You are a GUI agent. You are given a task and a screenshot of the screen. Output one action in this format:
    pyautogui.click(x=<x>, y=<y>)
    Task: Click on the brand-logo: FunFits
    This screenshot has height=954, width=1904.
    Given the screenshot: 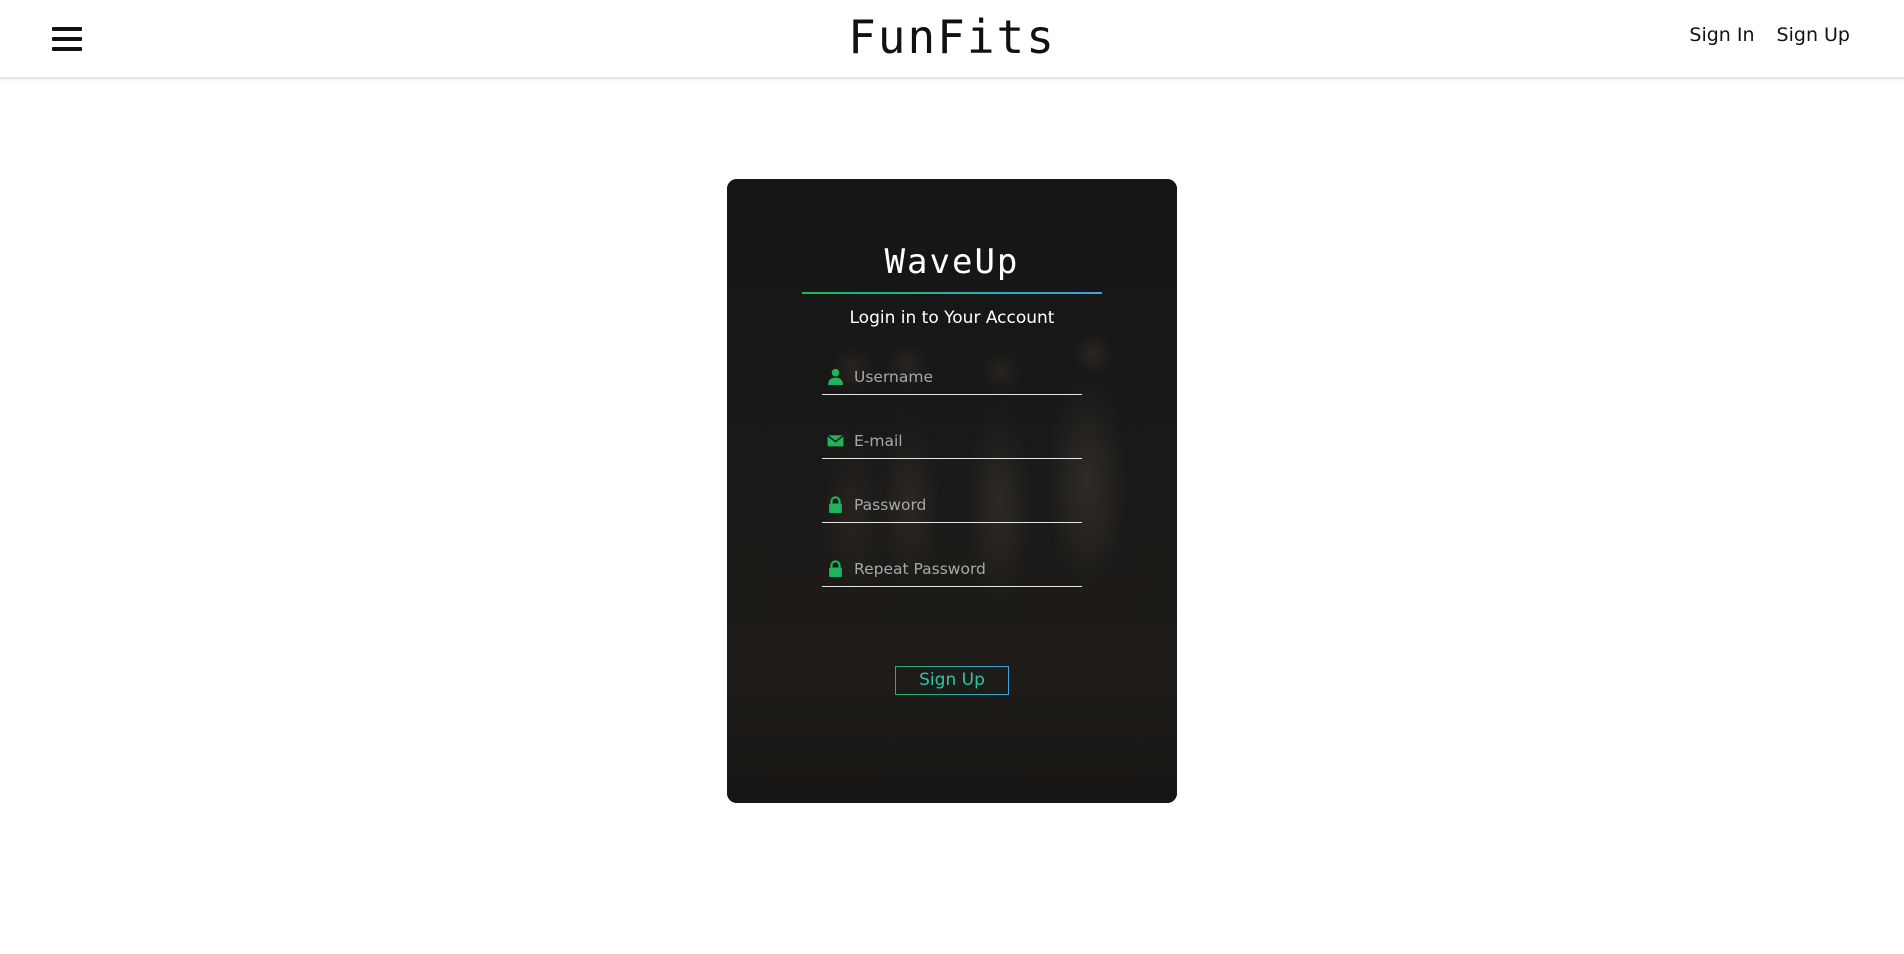 What is the action you would take?
    pyautogui.click(x=952, y=37)
    